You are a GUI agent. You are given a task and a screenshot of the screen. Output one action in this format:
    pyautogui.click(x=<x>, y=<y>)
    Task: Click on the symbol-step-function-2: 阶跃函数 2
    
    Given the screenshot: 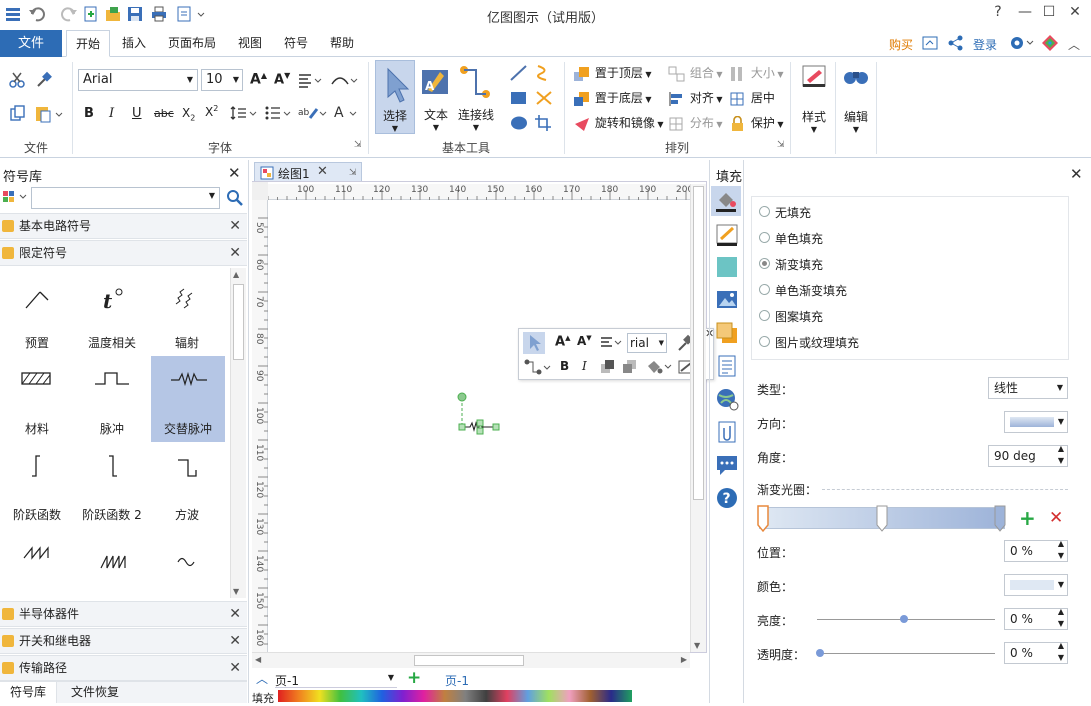 What is the action you would take?
    pyautogui.click(x=112, y=485)
    